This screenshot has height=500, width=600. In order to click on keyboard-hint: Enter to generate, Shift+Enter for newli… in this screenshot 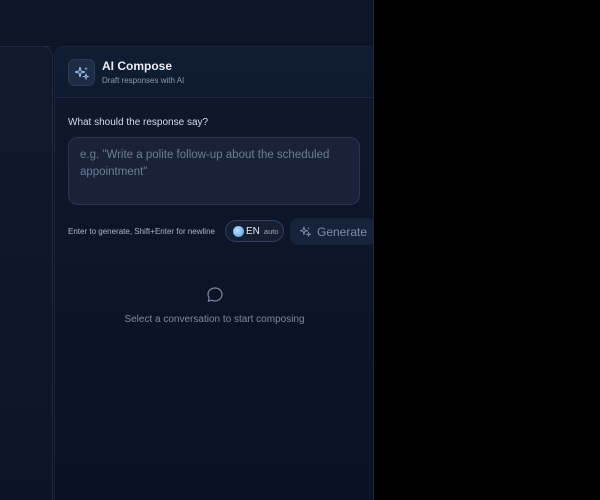, I will do `click(141, 231)`.